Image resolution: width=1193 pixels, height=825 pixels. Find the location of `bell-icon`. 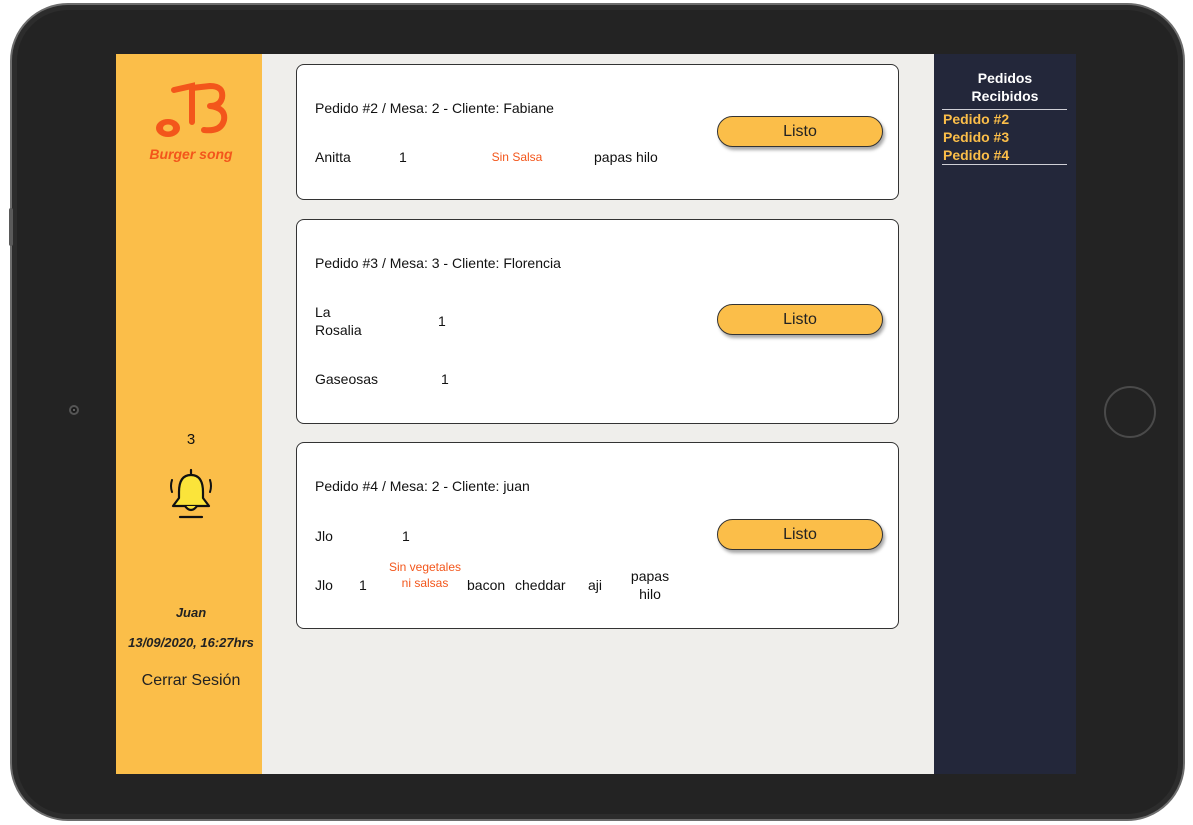

bell-icon is located at coordinates (191, 493).